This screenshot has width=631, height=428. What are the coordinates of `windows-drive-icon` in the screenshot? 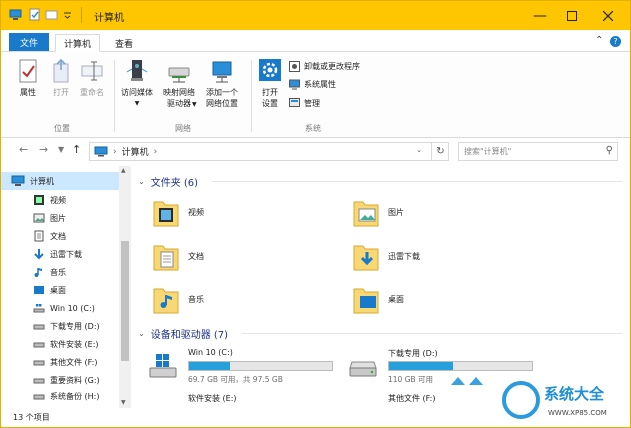 It's located at (163, 366).